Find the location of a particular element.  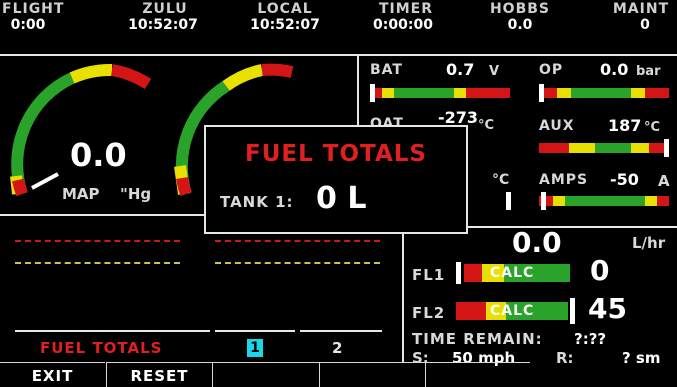

timer-value: 0:00:00 is located at coordinates (403, 25).